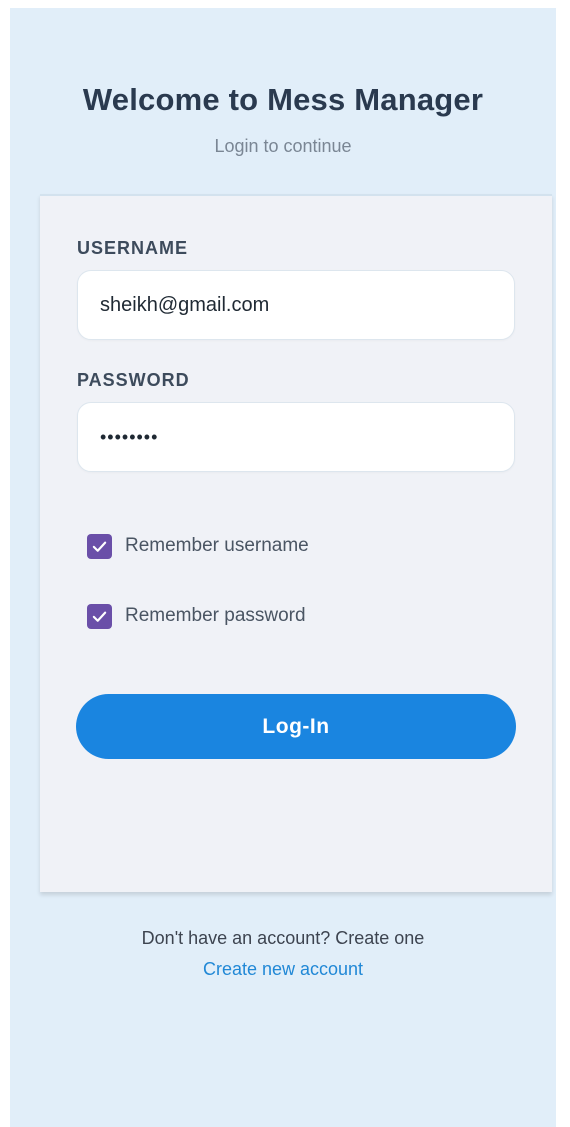 Image resolution: width=570 pixels, height=1127 pixels. Describe the element at coordinates (283, 969) in the screenshot. I see `create-account-link: Create new account` at that location.